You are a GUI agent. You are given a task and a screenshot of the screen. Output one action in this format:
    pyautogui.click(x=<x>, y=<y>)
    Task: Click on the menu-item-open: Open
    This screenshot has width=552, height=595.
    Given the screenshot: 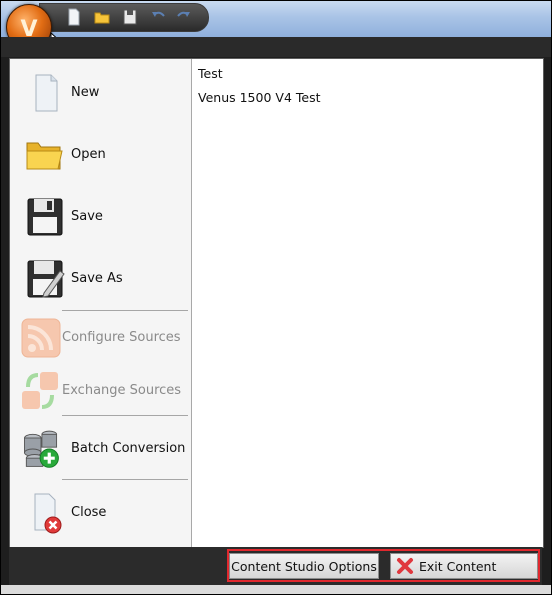 What is the action you would take?
    pyautogui.click(x=100, y=155)
    